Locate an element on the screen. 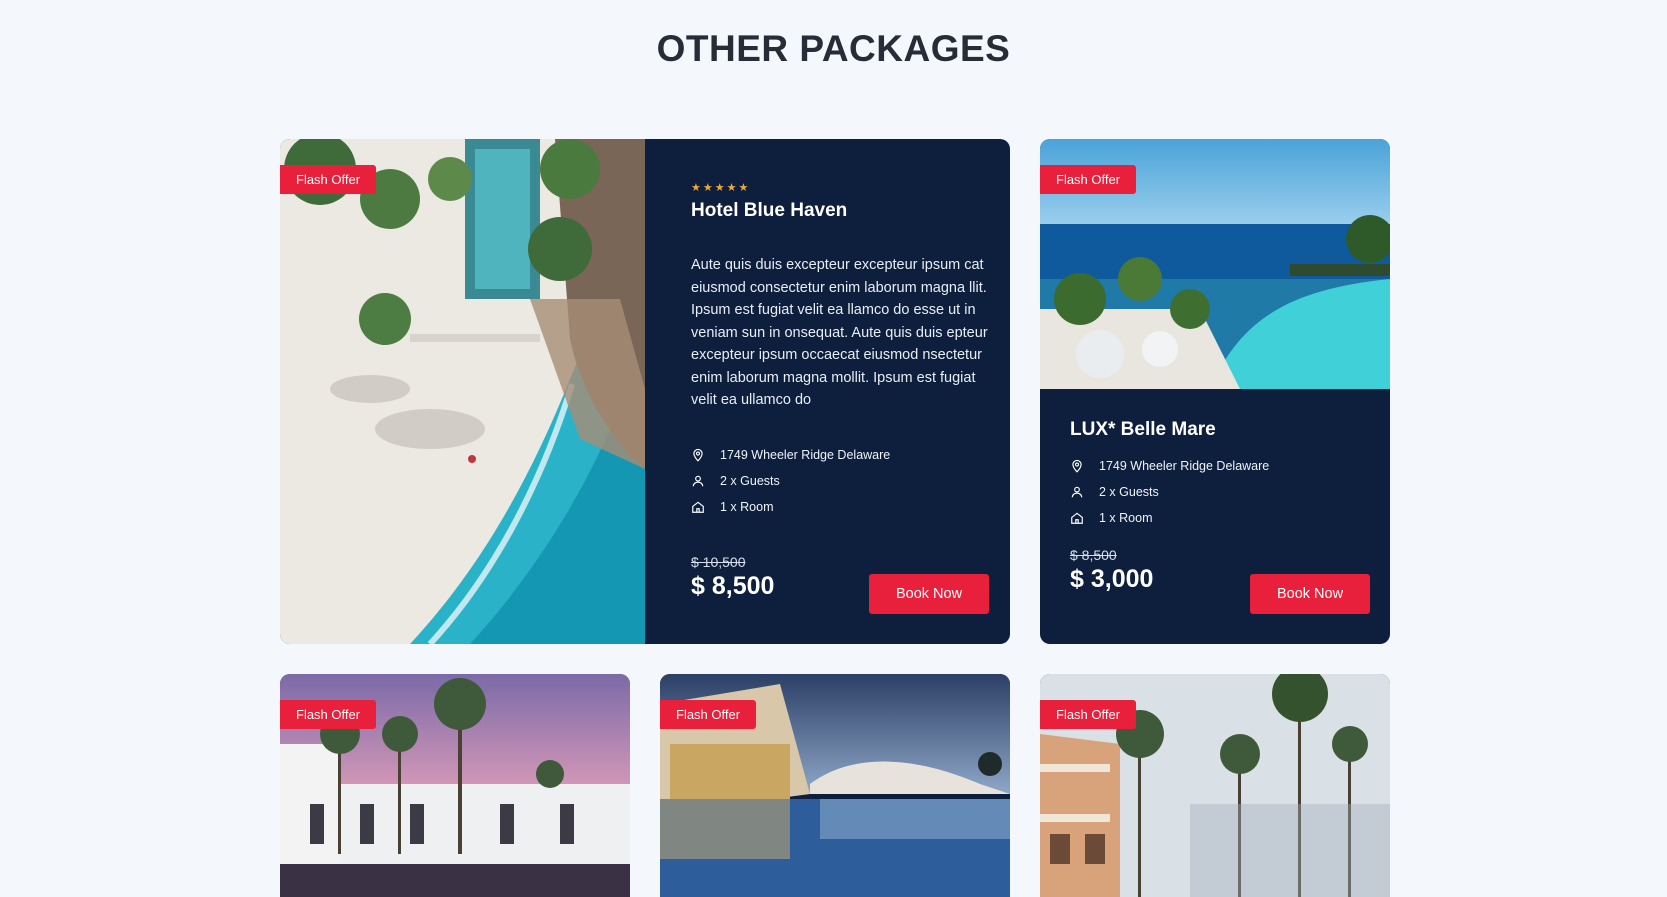  package-name: LUX* Belle Mare is located at coordinates (1143, 429).